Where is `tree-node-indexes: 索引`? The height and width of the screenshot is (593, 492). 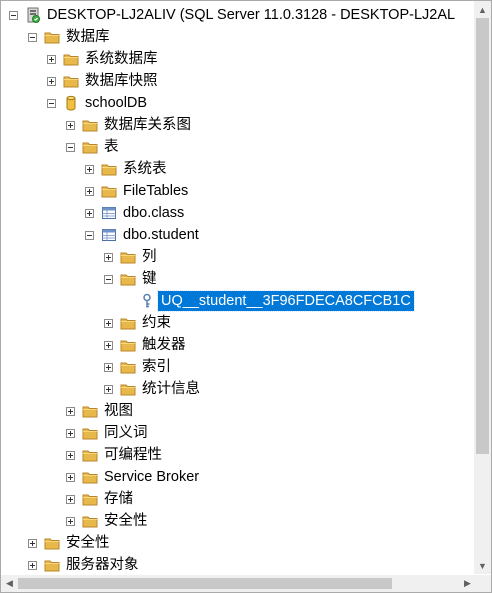 tree-node-indexes: 索引 is located at coordinates (139, 367).